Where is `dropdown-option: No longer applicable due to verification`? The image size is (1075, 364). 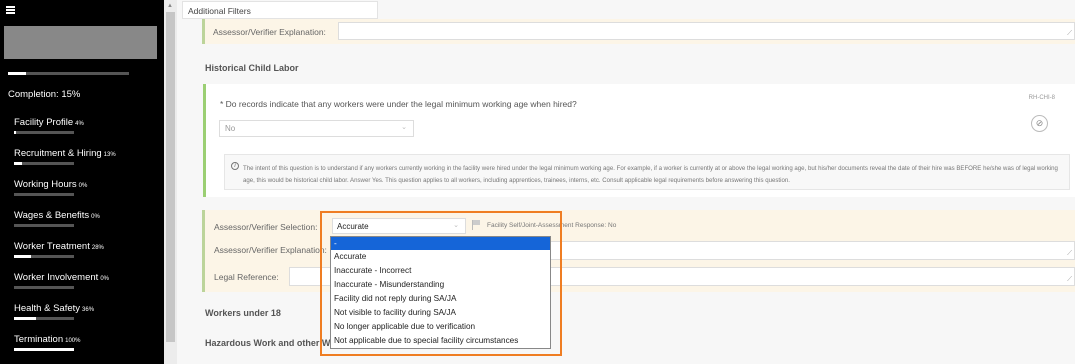
dropdown-option: No longer applicable due to verification is located at coordinates (440, 327).